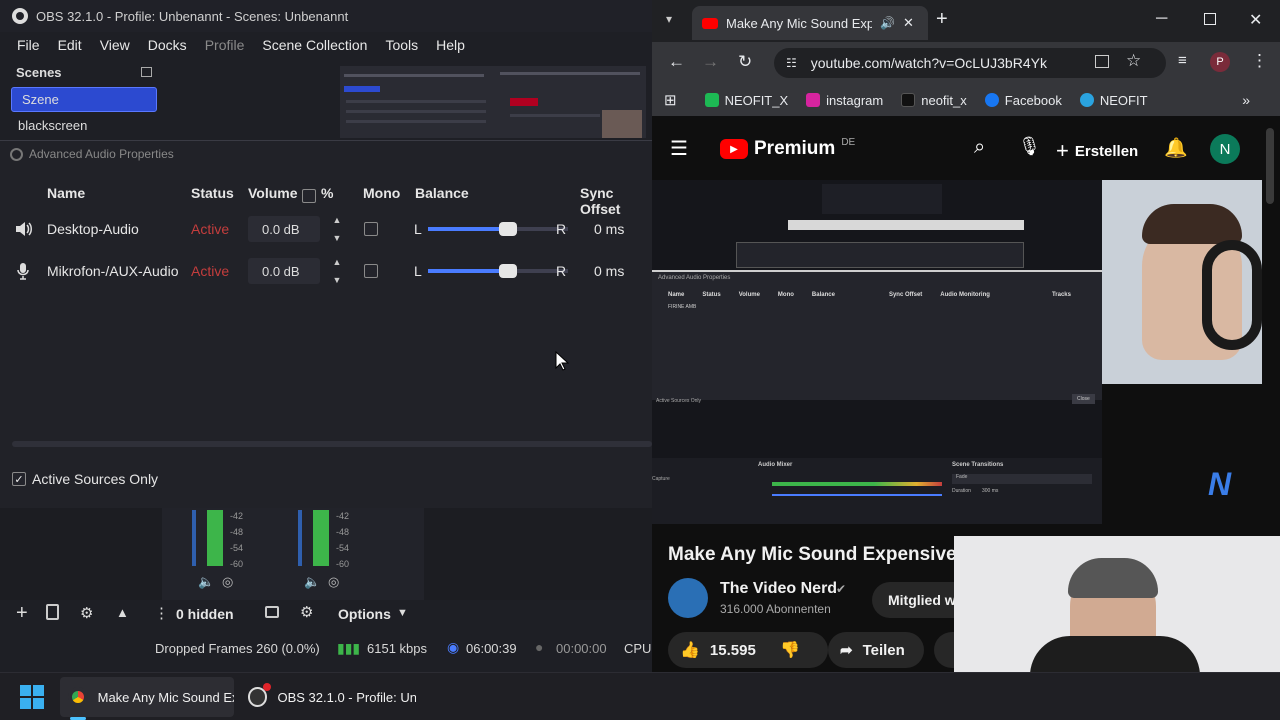 The height and width of the screenshot is (720, 1280). I want to click on media-control-icon: ≡, so click(1182, 60).